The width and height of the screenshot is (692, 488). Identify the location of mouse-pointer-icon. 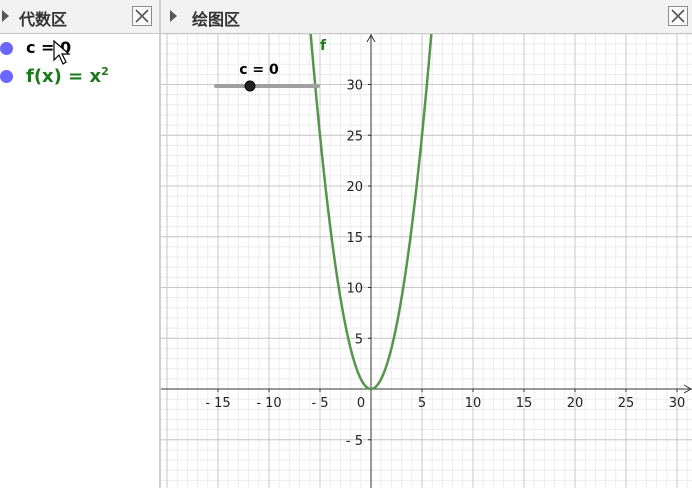
(62, 52).